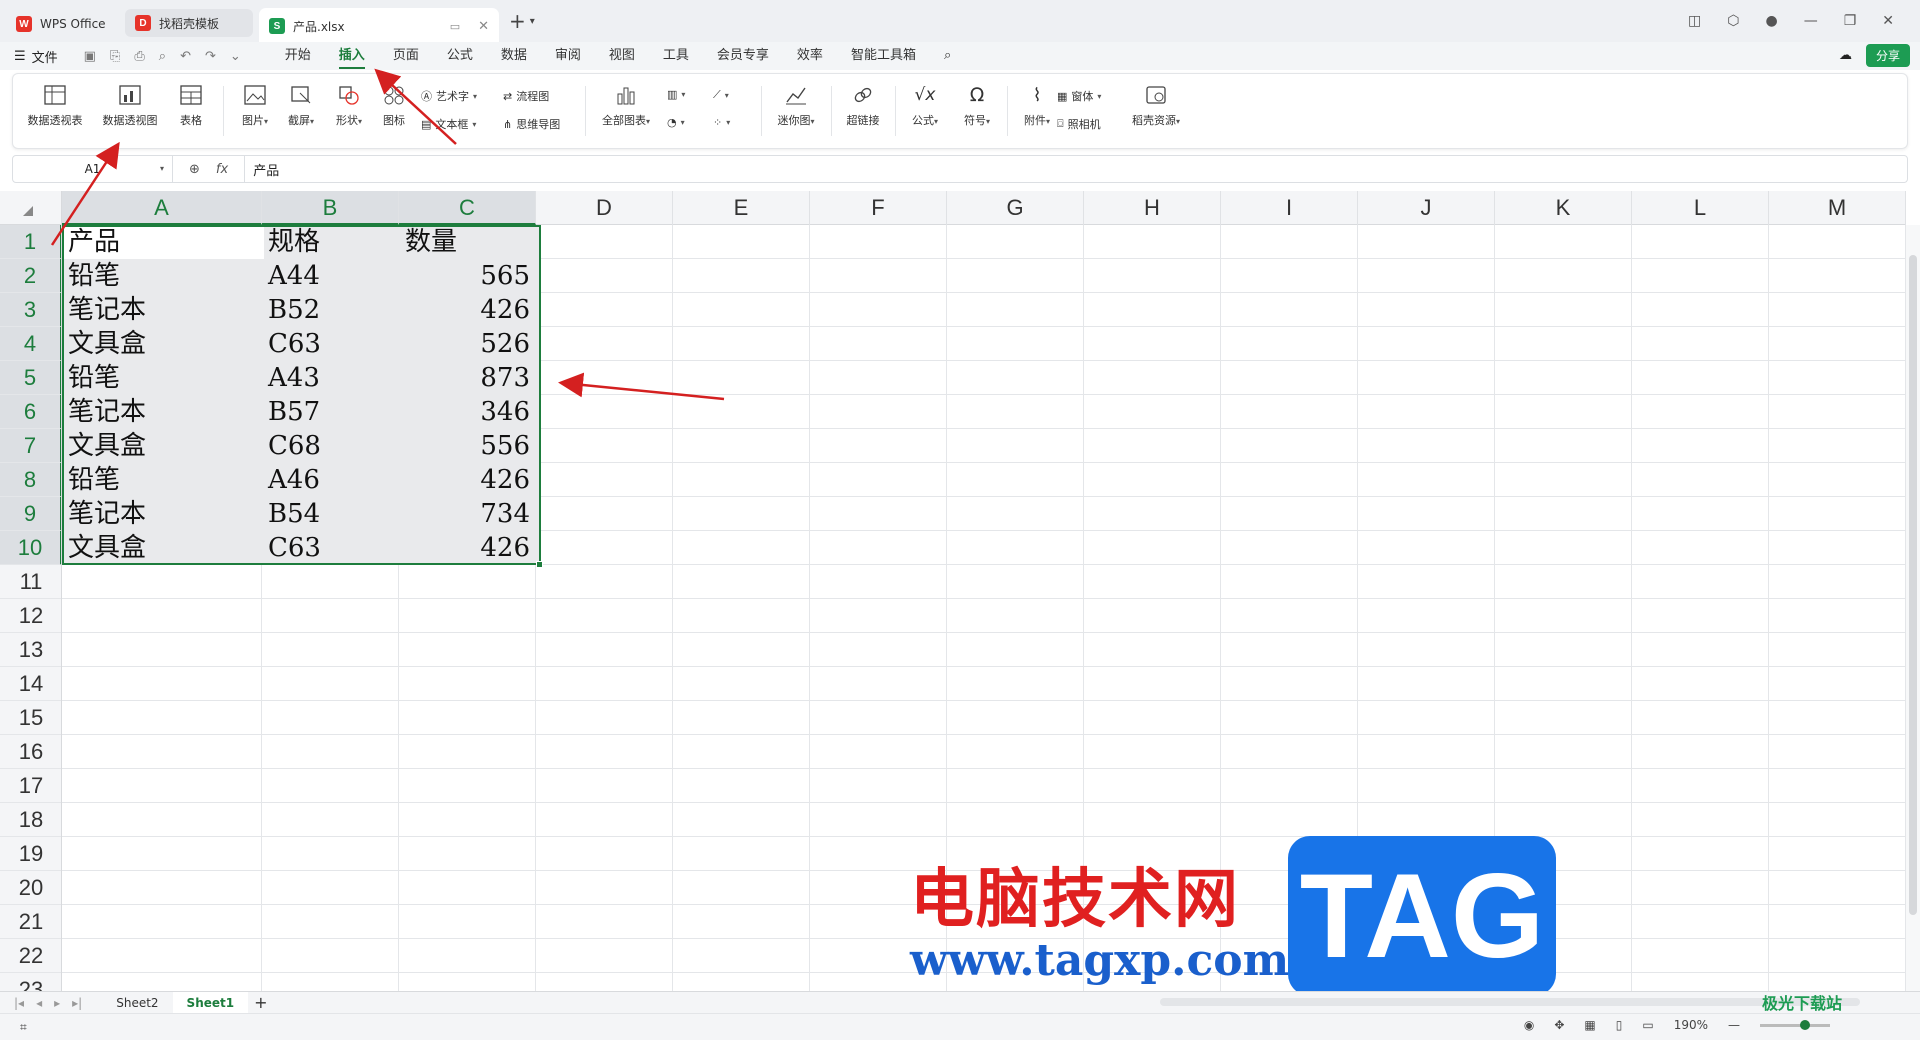 This screenshot has height=1040, width=1920. What do you see at coordinates (301, 106) in the screenshot?
I see `screenshot-button: 截屏▾` at bounding box center [301, 106].